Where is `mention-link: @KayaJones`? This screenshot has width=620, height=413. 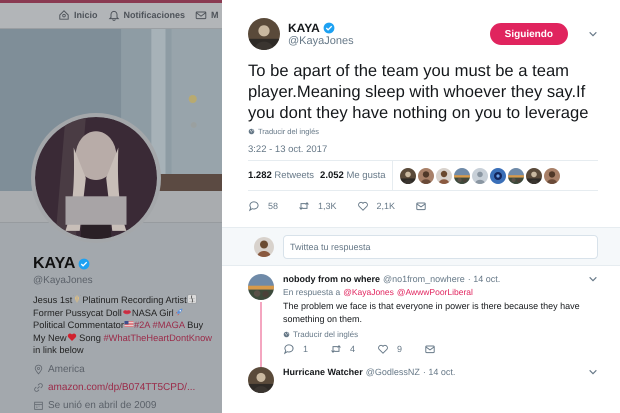 mention-link: @KayaJones is located at coordinates (368, 292).